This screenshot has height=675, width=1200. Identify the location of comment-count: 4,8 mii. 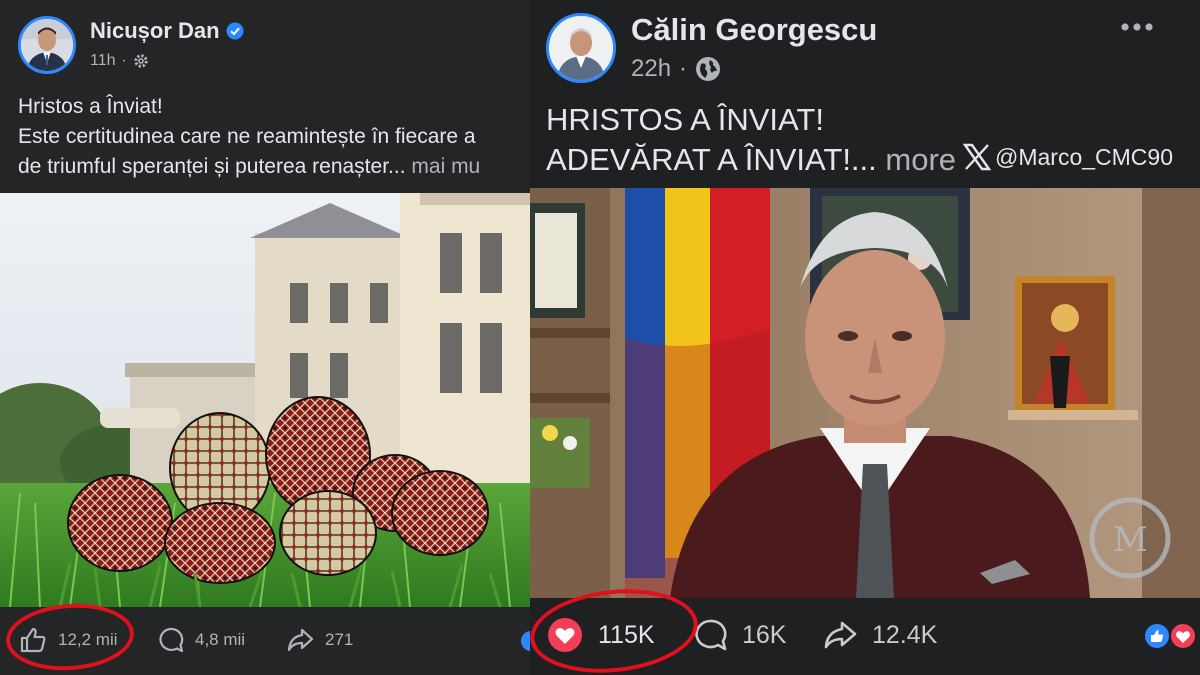
(220, 639).